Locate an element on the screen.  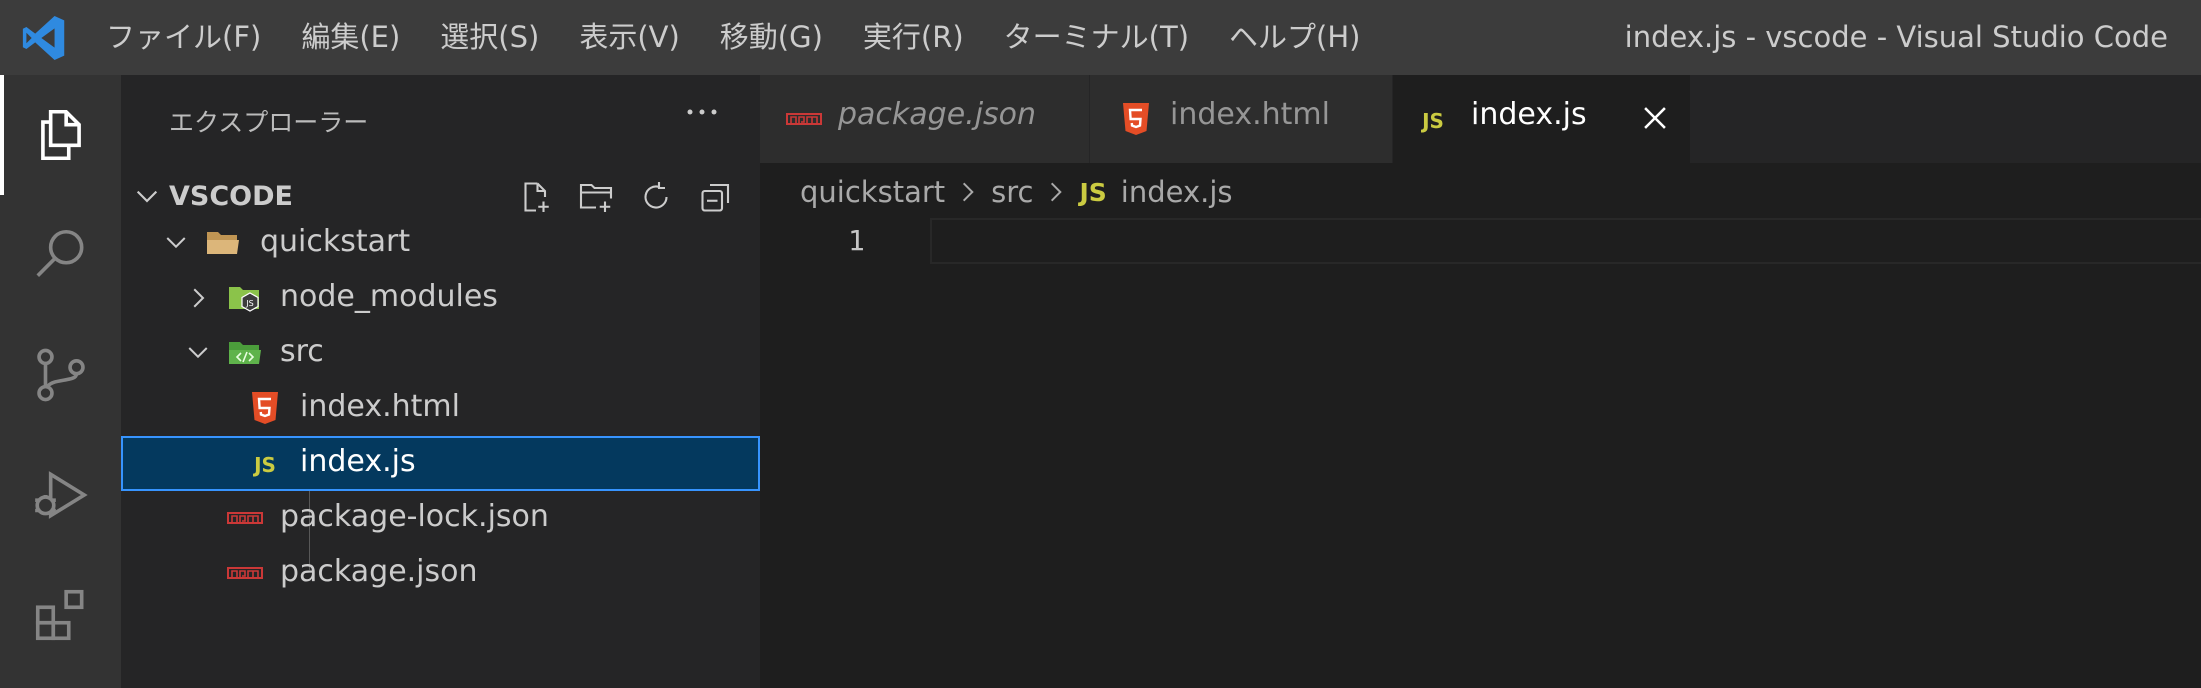
workspace-folder-header: VSCODE is located at coordinates (440, 197).